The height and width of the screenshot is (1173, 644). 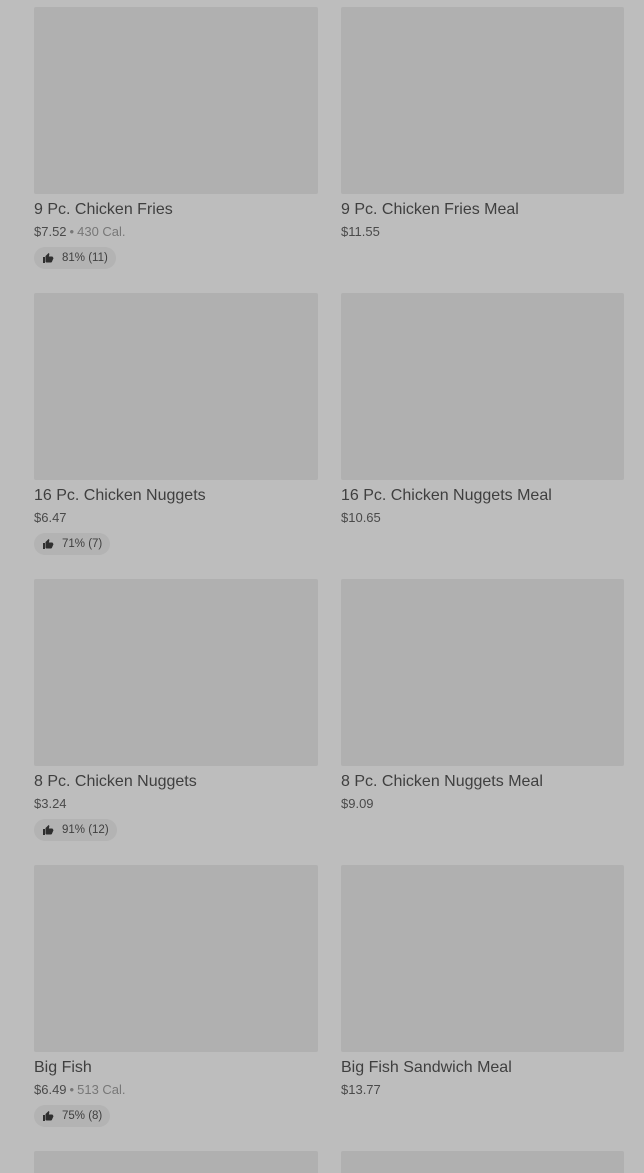 What do you see at coordinates (103, 209) in the screenshot?
I see `menu-item-name: 9 Pc. Chicken Fries` at bounding box center [103, 209].